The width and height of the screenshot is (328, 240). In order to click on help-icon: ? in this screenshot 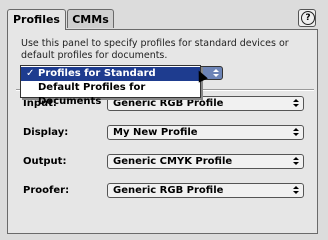, I will do `click(308, 18)`.